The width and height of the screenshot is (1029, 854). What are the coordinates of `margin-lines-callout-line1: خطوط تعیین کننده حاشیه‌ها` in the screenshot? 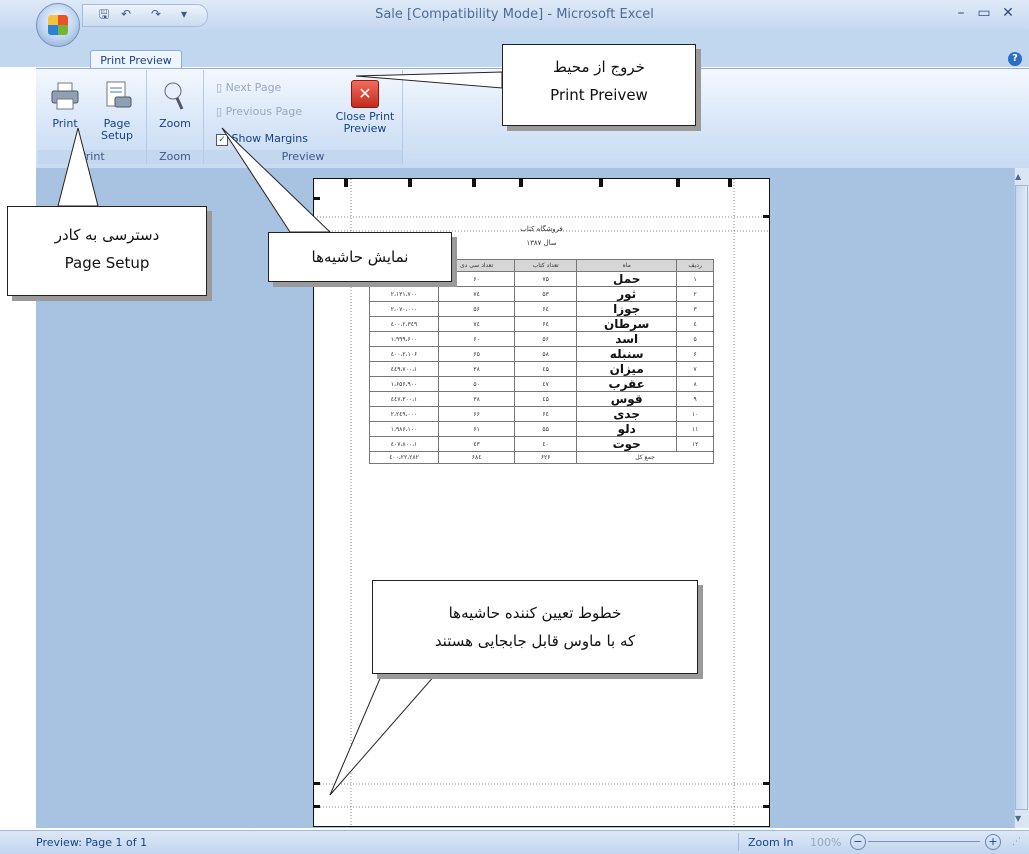 It's located at (535, 613).